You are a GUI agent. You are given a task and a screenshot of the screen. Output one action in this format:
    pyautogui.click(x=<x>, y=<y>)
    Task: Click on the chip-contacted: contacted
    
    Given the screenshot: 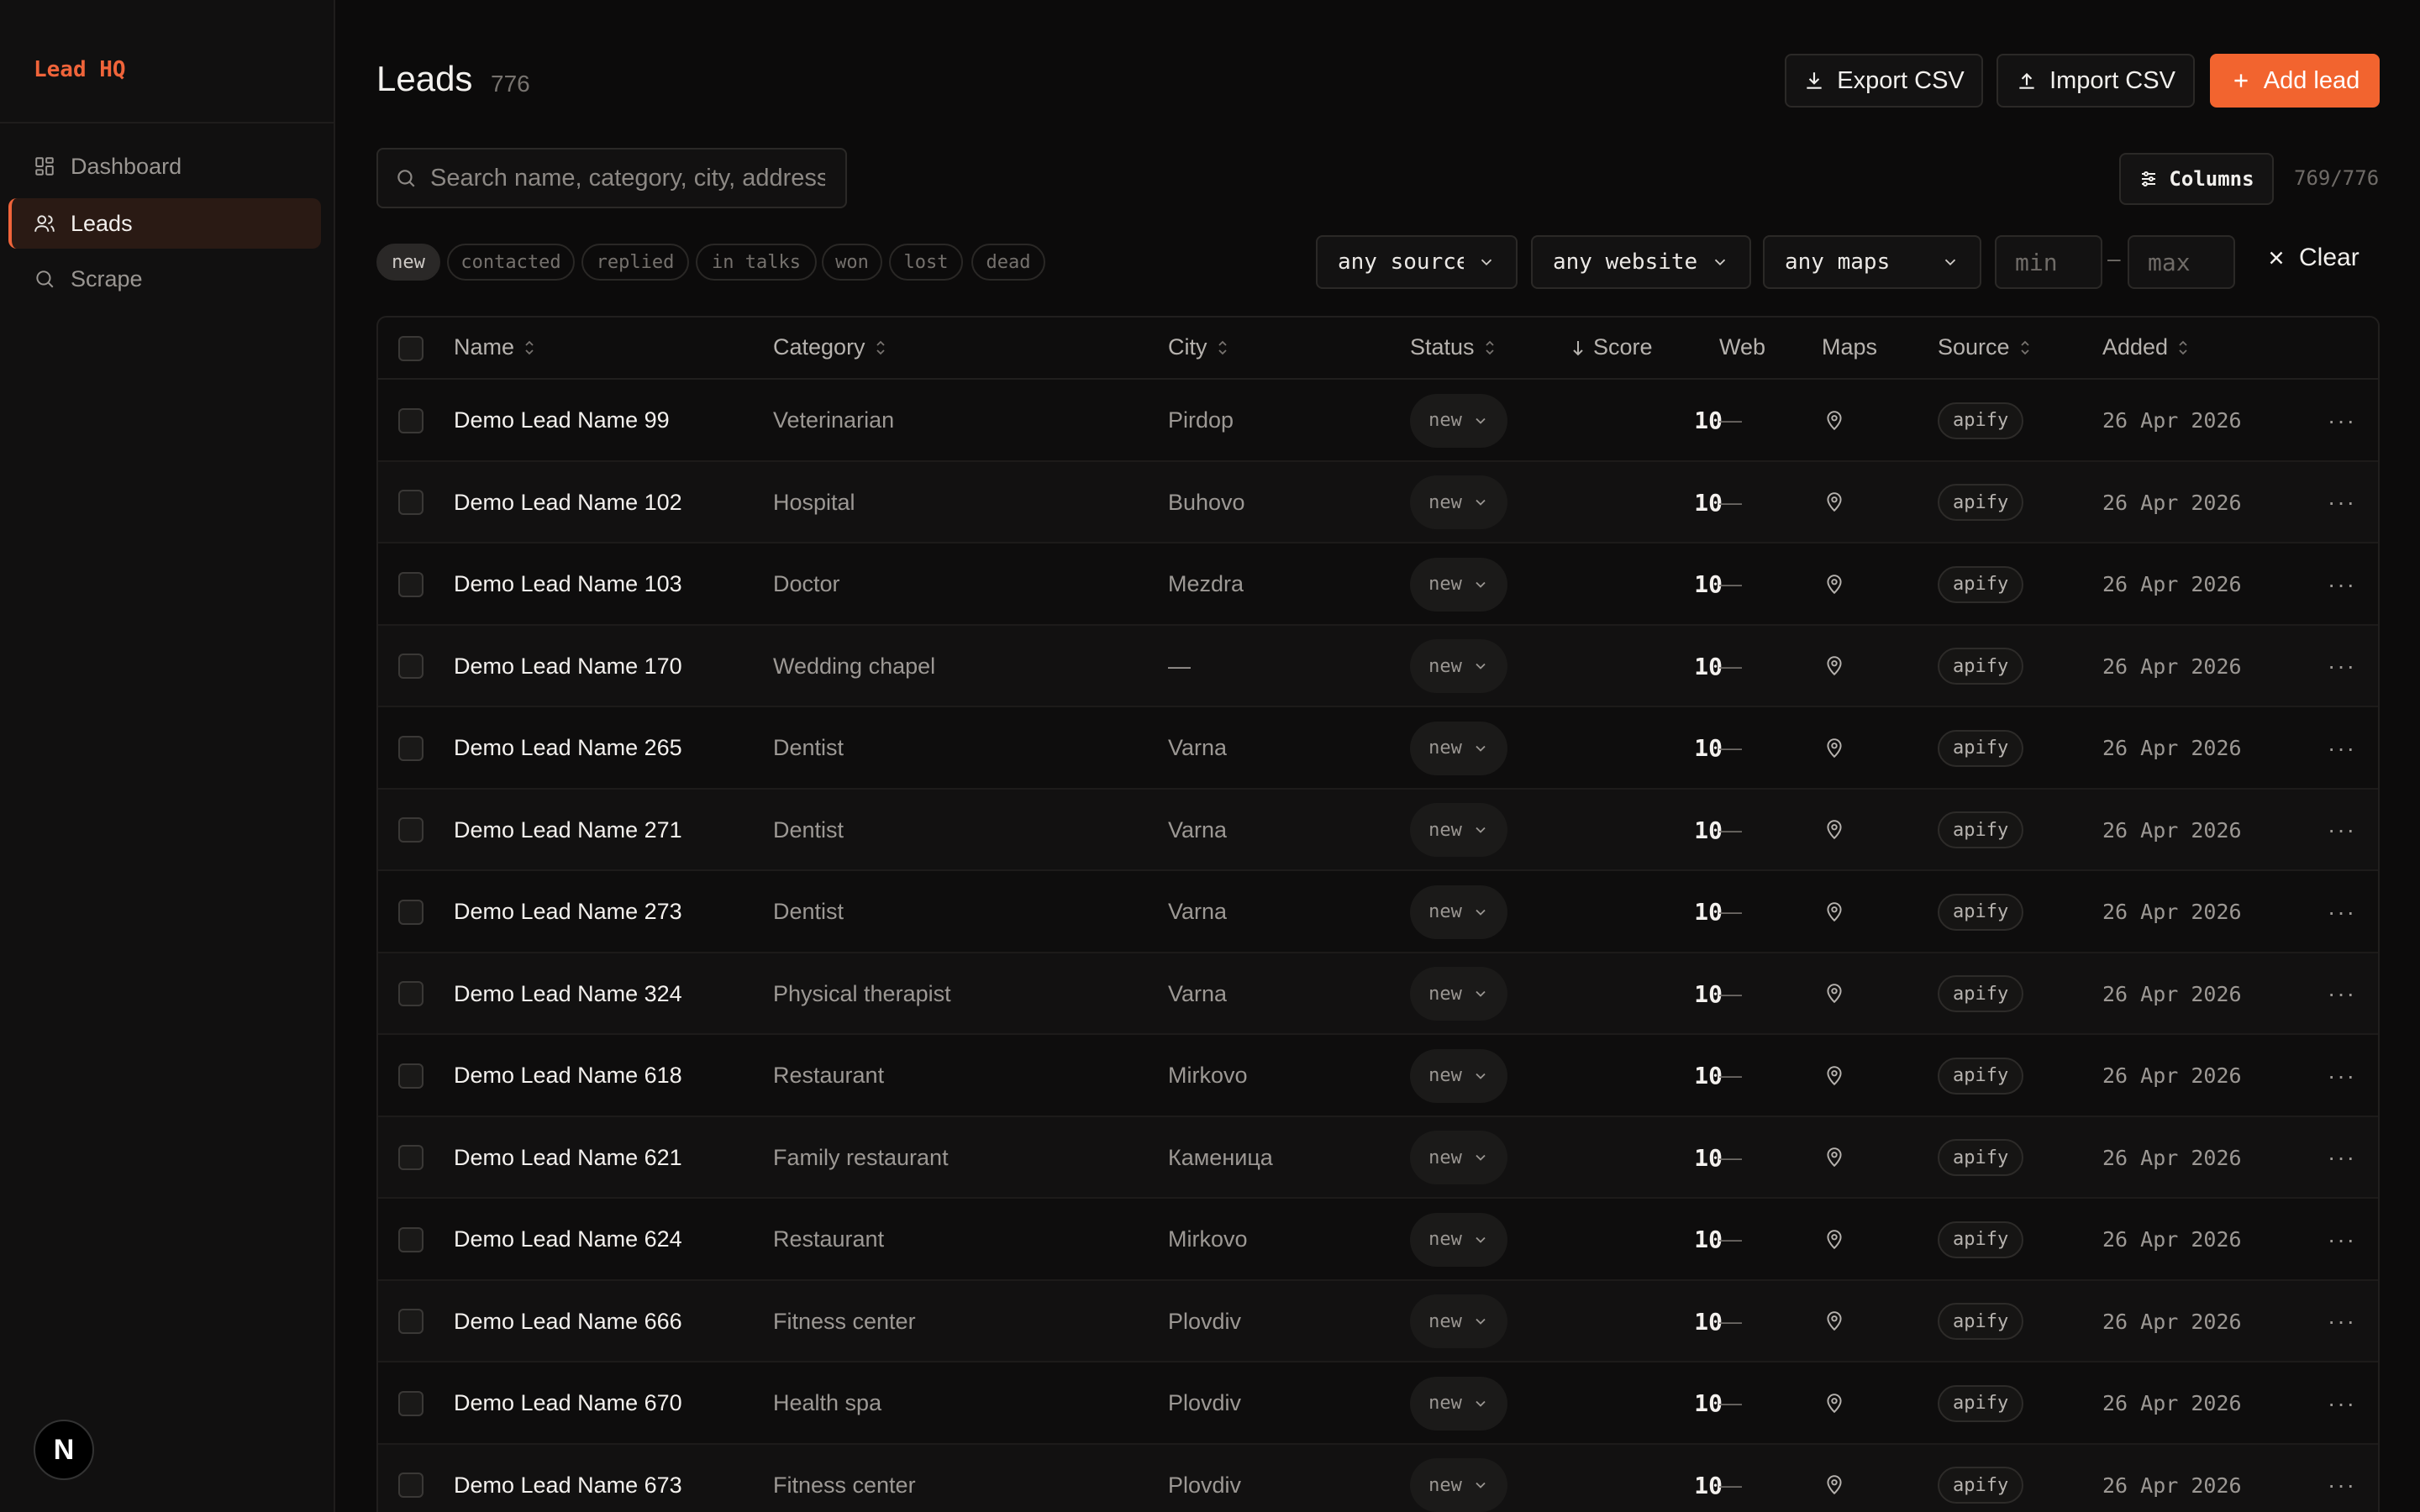 What is the action you would take?
    pyautogui.click(x=511, y=262)
    